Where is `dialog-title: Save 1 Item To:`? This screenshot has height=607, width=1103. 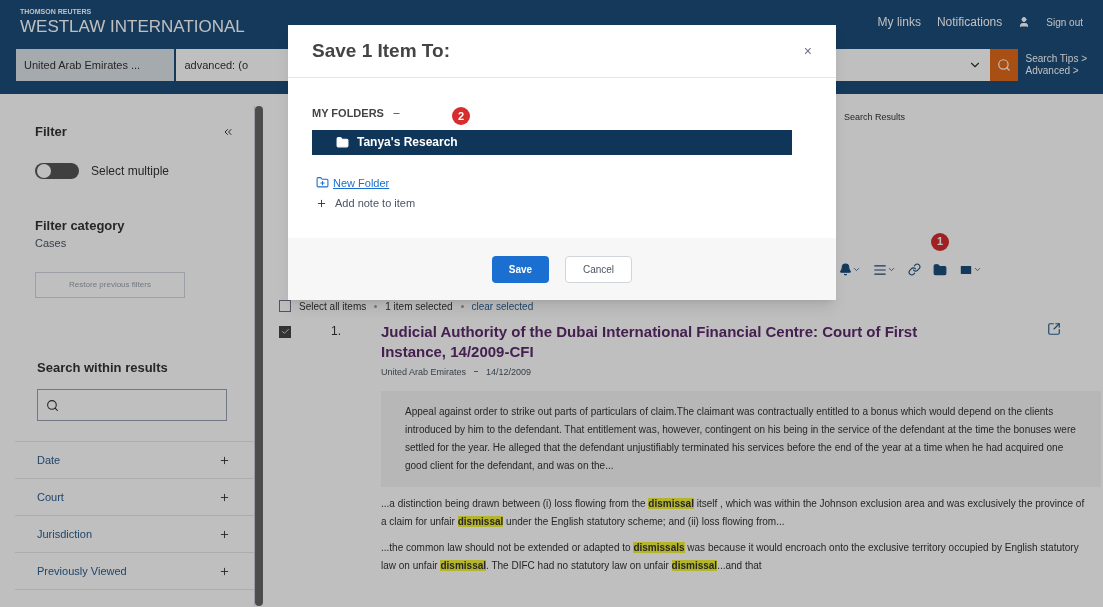
dialog-title: Save 1 Item To: is located at coordinates (381, 50).